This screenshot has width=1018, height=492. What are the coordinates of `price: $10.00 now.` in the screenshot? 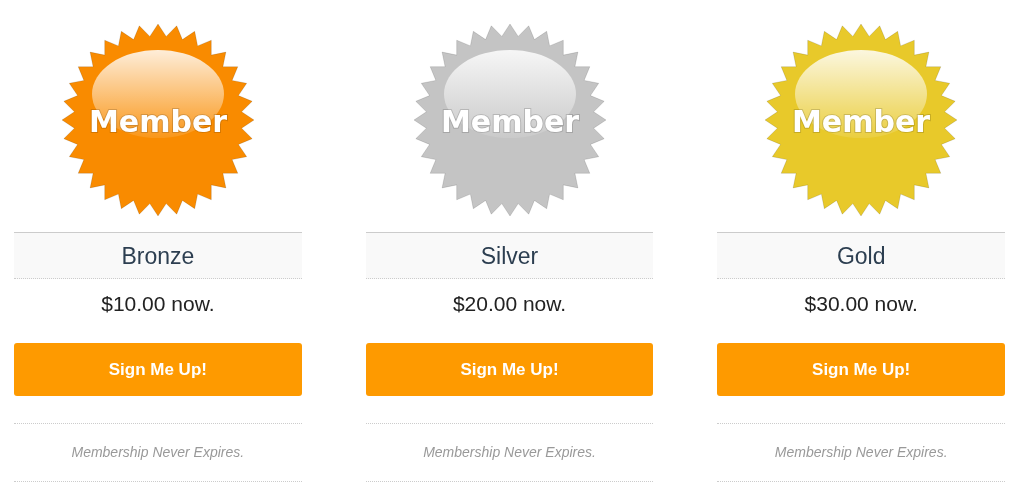 It's located at (158, 304).